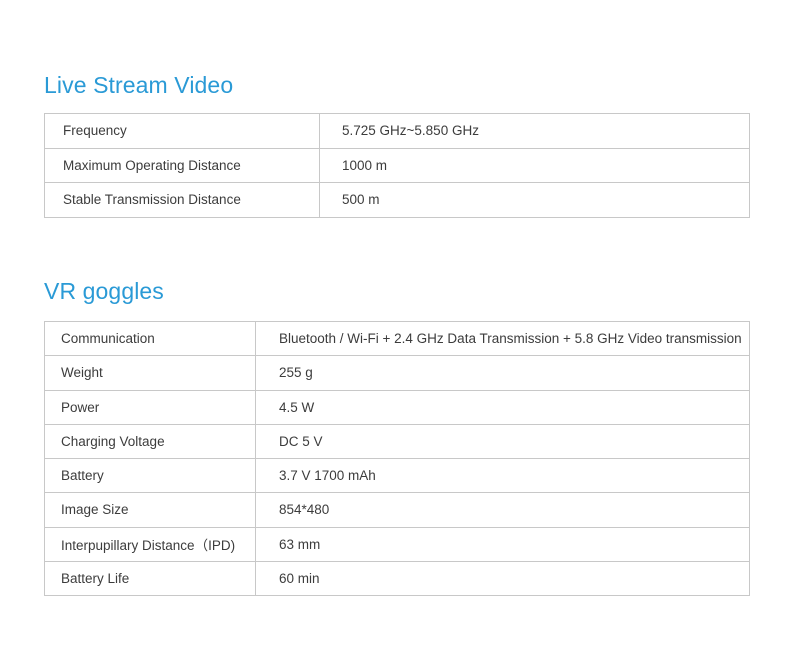 This screenshot has height=651, width=800. Describe the element at coordinates (150, 475) in the screenshot. I see `spec-label: Battery` at that location.